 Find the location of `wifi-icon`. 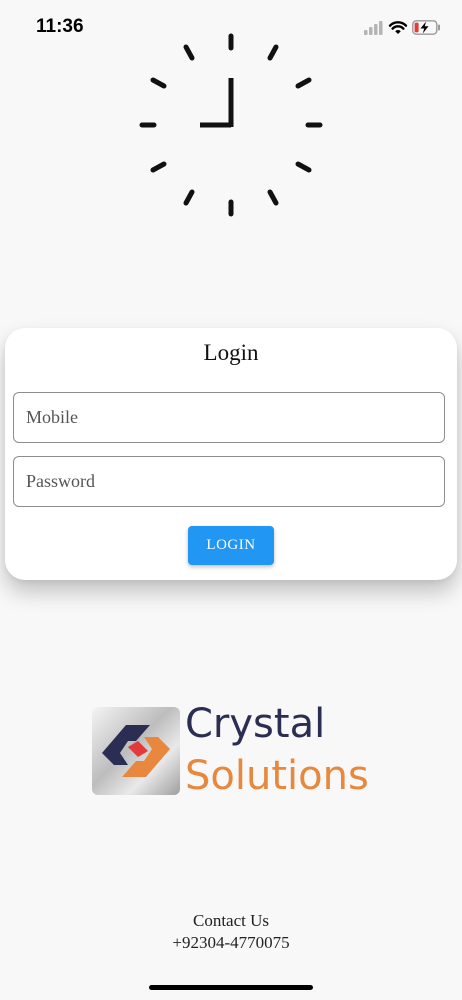

wifi-icon is located at coordinates (398, 27).